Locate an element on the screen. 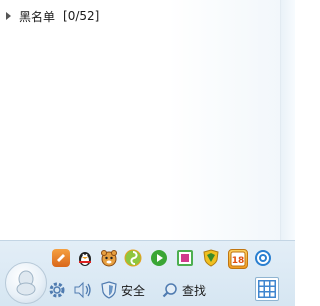 The width and height of the screenshot is (320, 306). sound-button is located at coordinates (83, 290).